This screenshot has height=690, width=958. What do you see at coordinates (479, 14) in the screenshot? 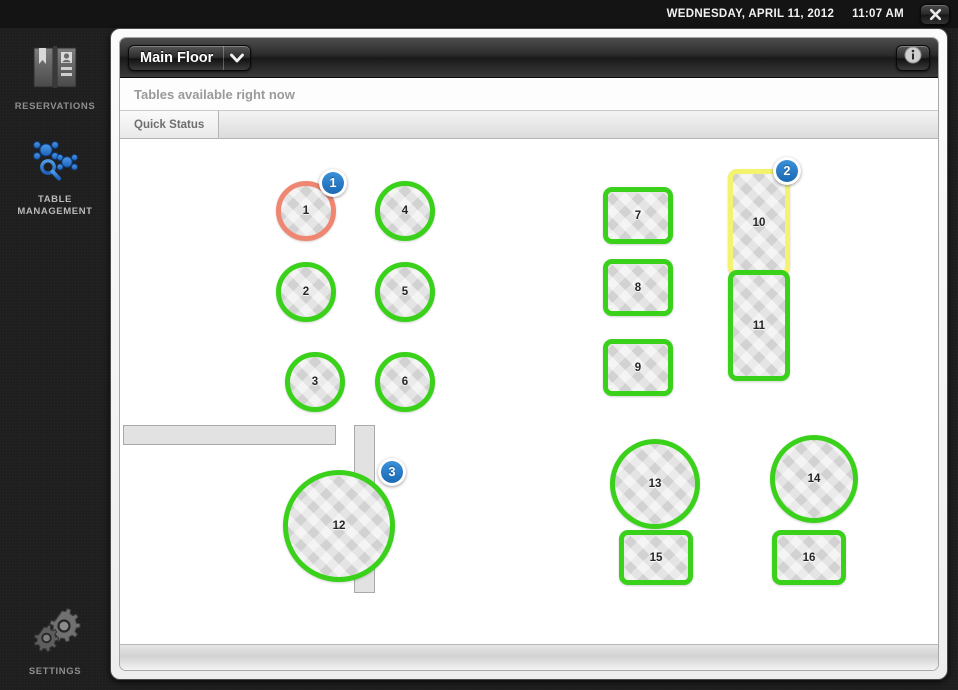
I see `titlebar: WEDNESDAY, APRIL 11, 2012 11:07 AM` at bounding box center [479, 14].